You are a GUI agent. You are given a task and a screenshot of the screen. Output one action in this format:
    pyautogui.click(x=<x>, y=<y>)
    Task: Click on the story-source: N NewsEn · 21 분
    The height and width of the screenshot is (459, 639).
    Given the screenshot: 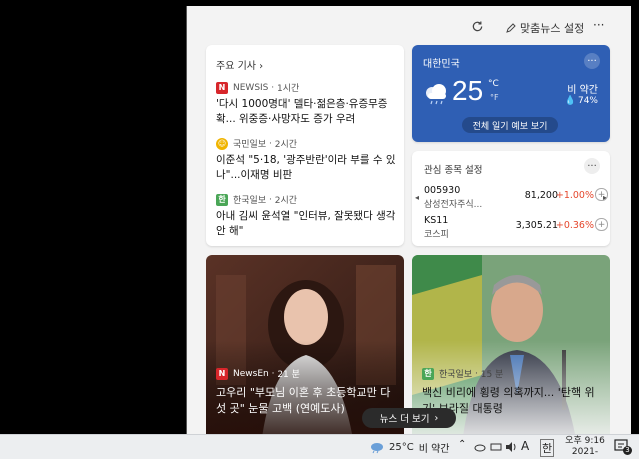 What is the action you would take?
    pyautogui.click(x=258, y=373)
    